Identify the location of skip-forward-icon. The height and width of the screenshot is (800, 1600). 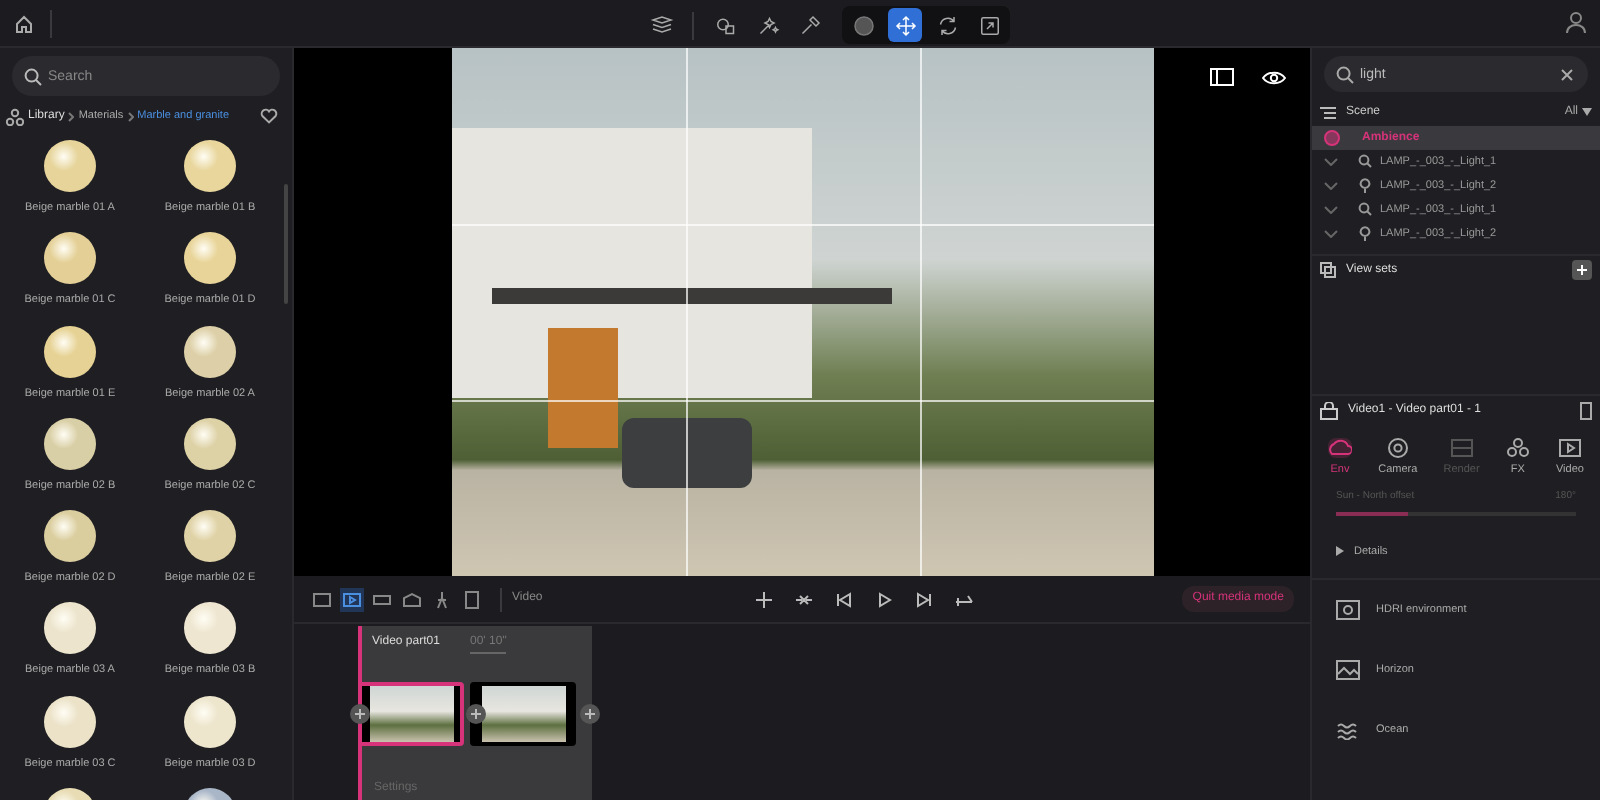
(924, 600).